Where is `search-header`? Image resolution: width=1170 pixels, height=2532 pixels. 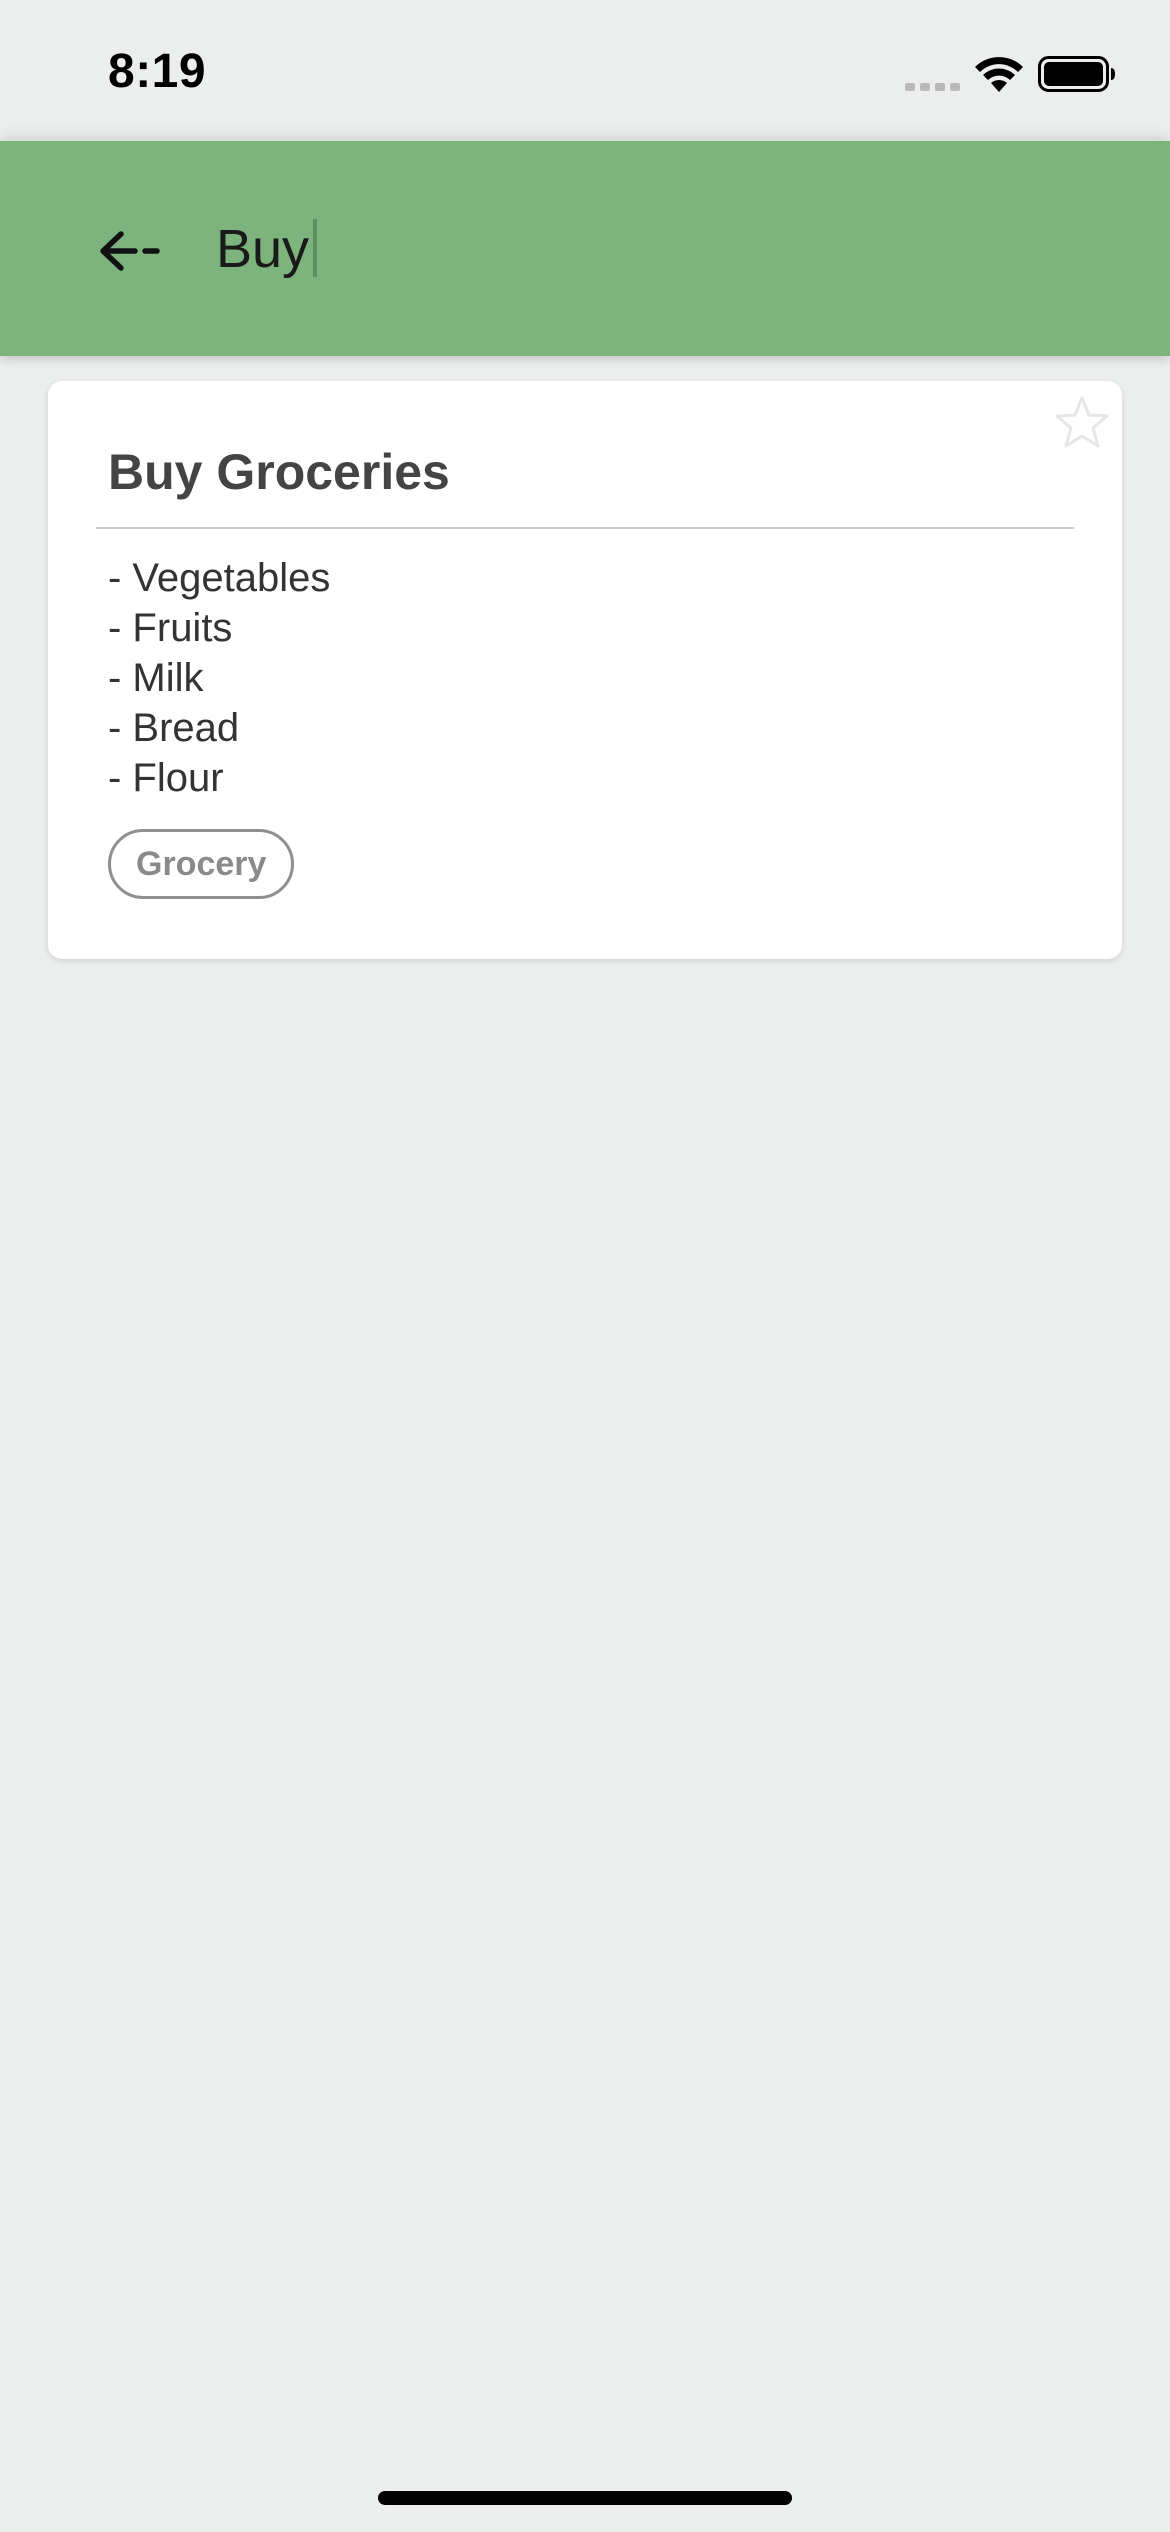
search-header is located at coordinates (585, 248).